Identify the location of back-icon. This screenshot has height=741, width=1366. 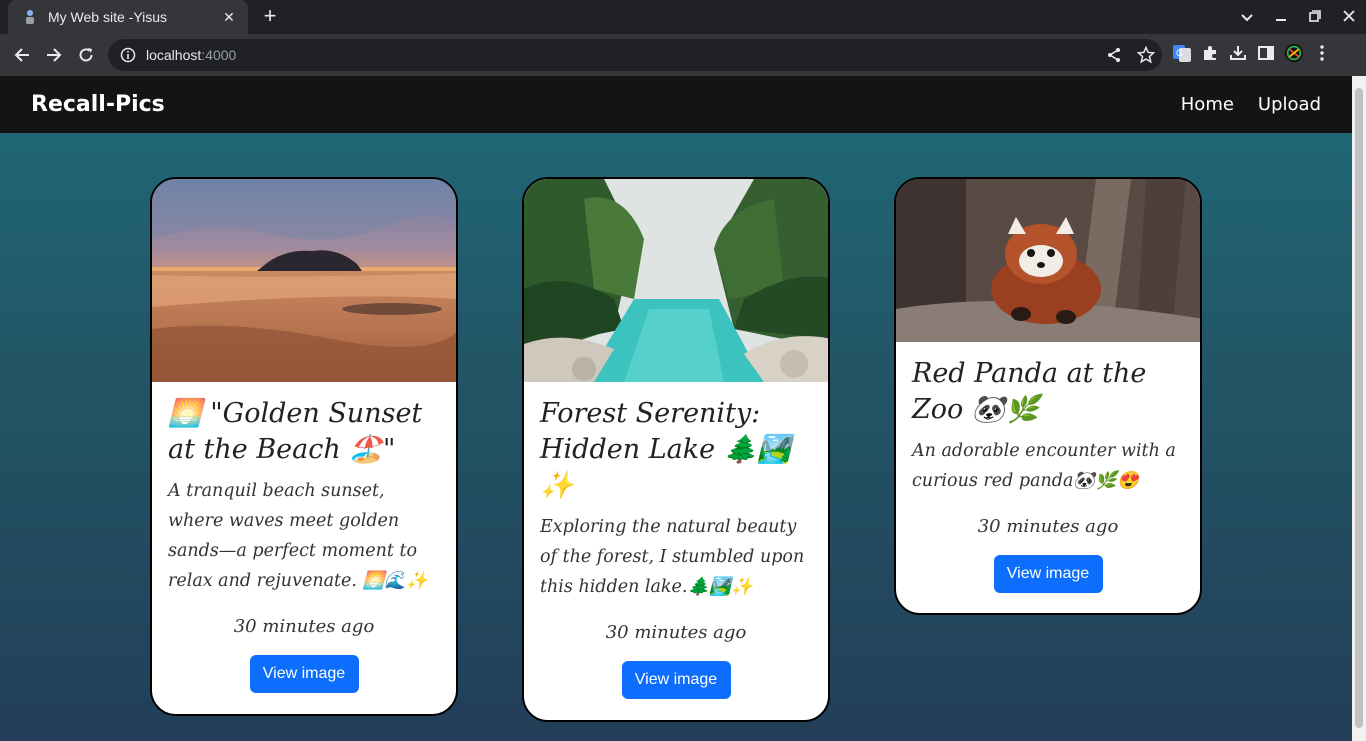
(22, 55).